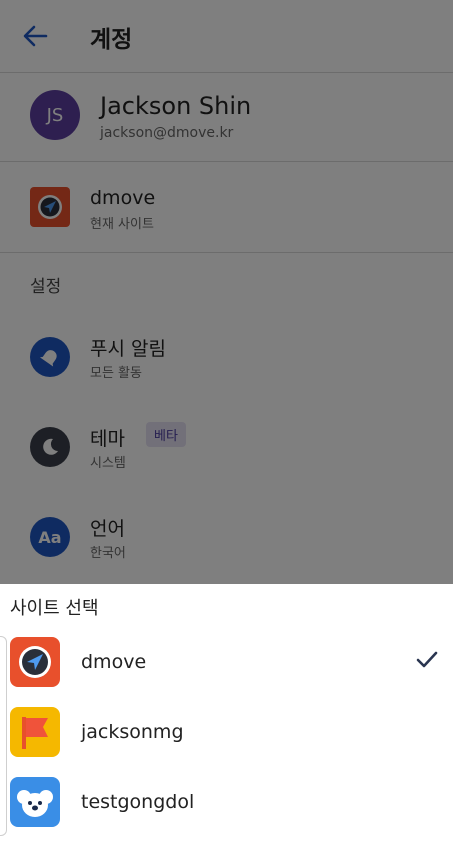 The width and height of the screenshot is (453, 844). I want to click on site-option-dmove: dmove, so click(226, 669).